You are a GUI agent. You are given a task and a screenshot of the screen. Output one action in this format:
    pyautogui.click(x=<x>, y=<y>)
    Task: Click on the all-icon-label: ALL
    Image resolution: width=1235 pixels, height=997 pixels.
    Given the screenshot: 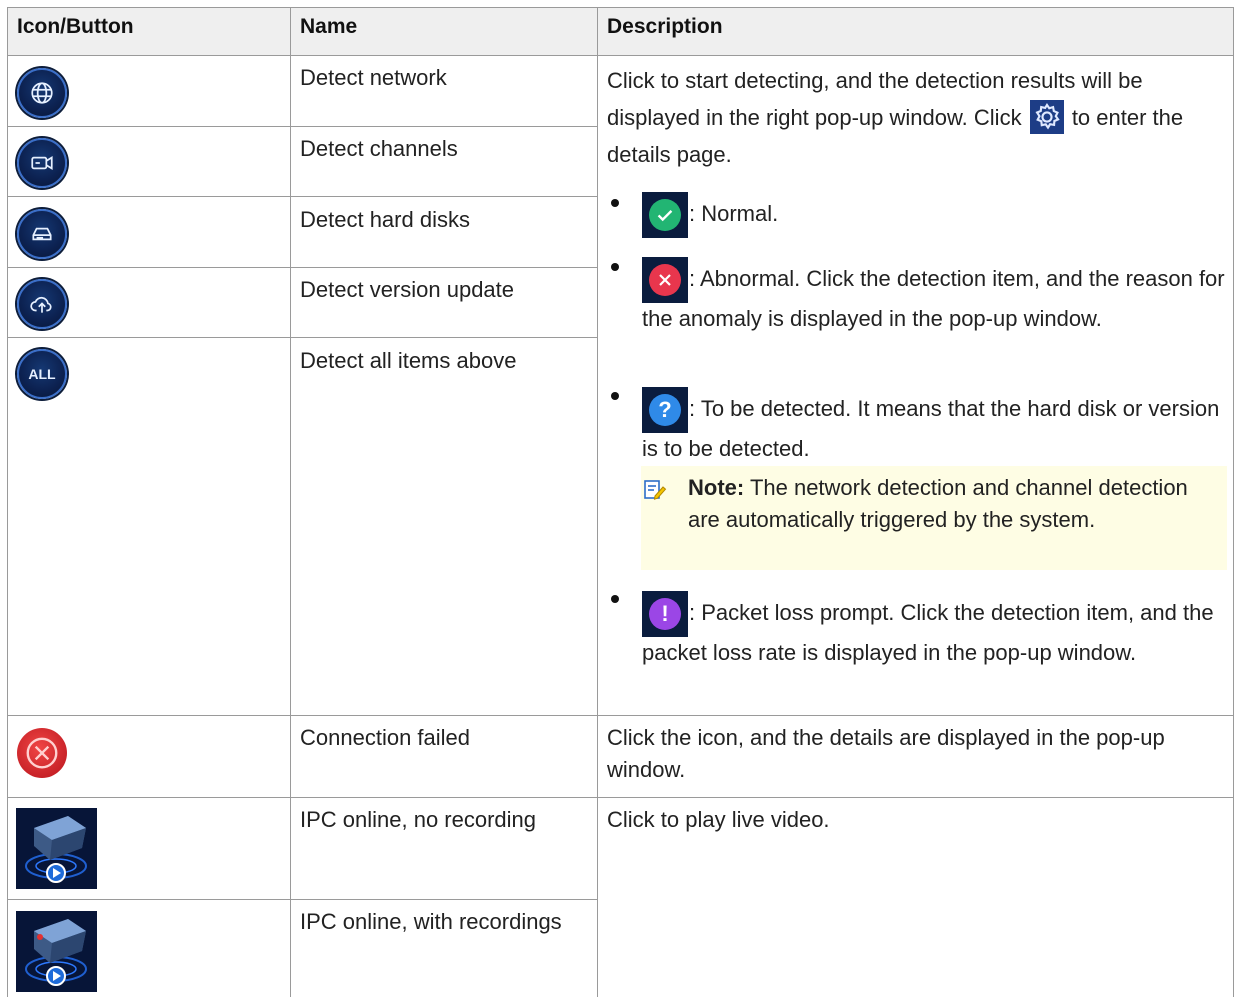 What is the action you would take?
    pyautogui.click(x=42, y=374)
    